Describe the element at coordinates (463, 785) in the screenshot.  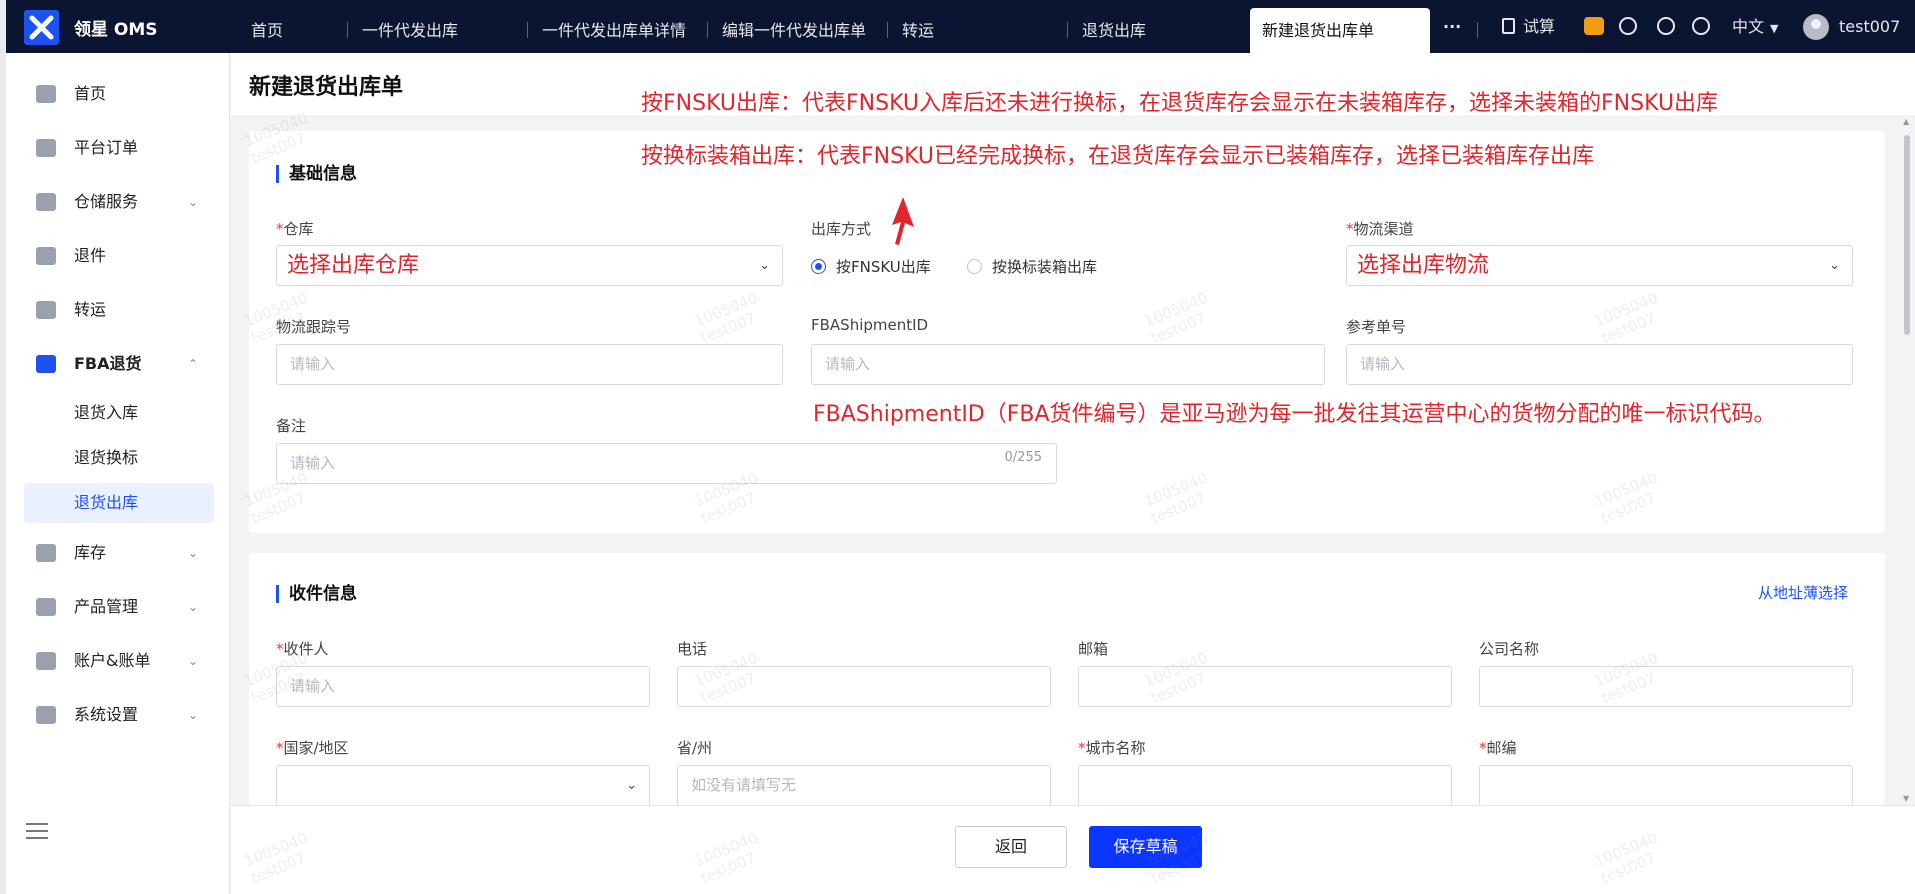
I see `country-select: ⌄` at that location.